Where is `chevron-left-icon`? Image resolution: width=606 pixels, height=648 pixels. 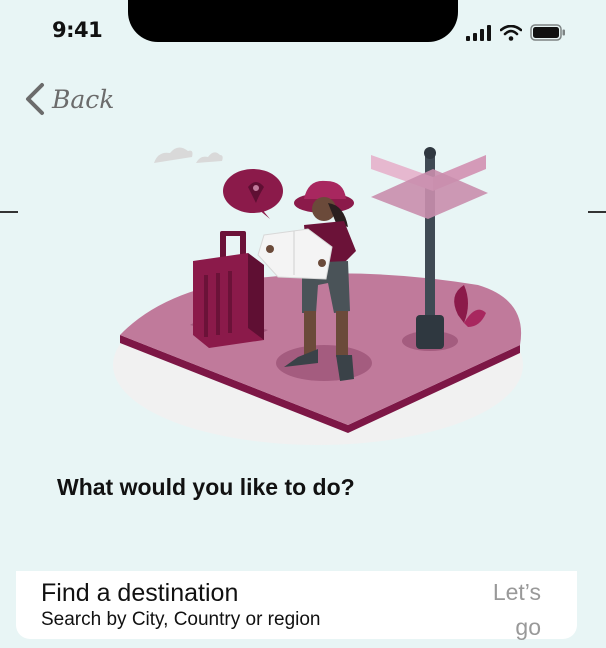 chevron-left-icon is located at coordinates (35, 99).